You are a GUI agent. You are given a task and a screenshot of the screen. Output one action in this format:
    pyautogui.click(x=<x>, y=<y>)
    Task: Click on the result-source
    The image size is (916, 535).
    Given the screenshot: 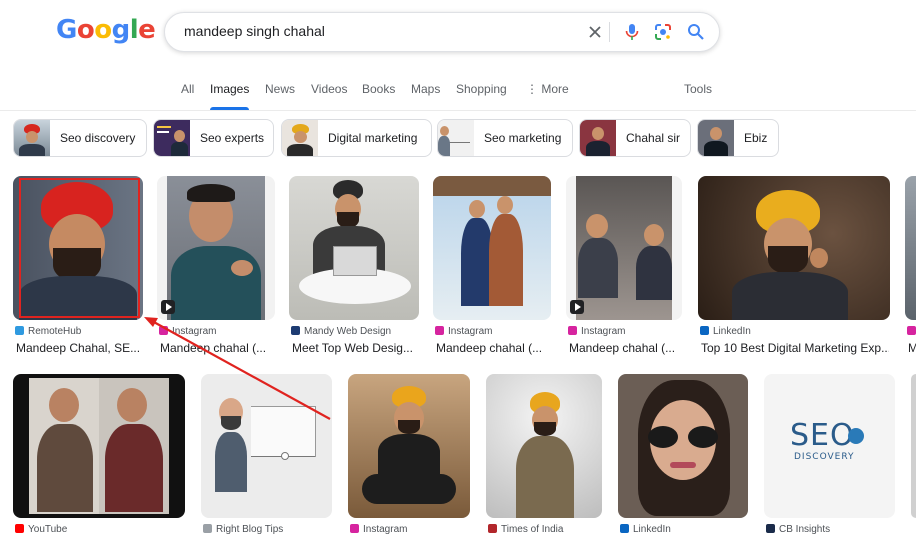 What is the action you would take?
    pyautogui.click(x=911, y=331)
    